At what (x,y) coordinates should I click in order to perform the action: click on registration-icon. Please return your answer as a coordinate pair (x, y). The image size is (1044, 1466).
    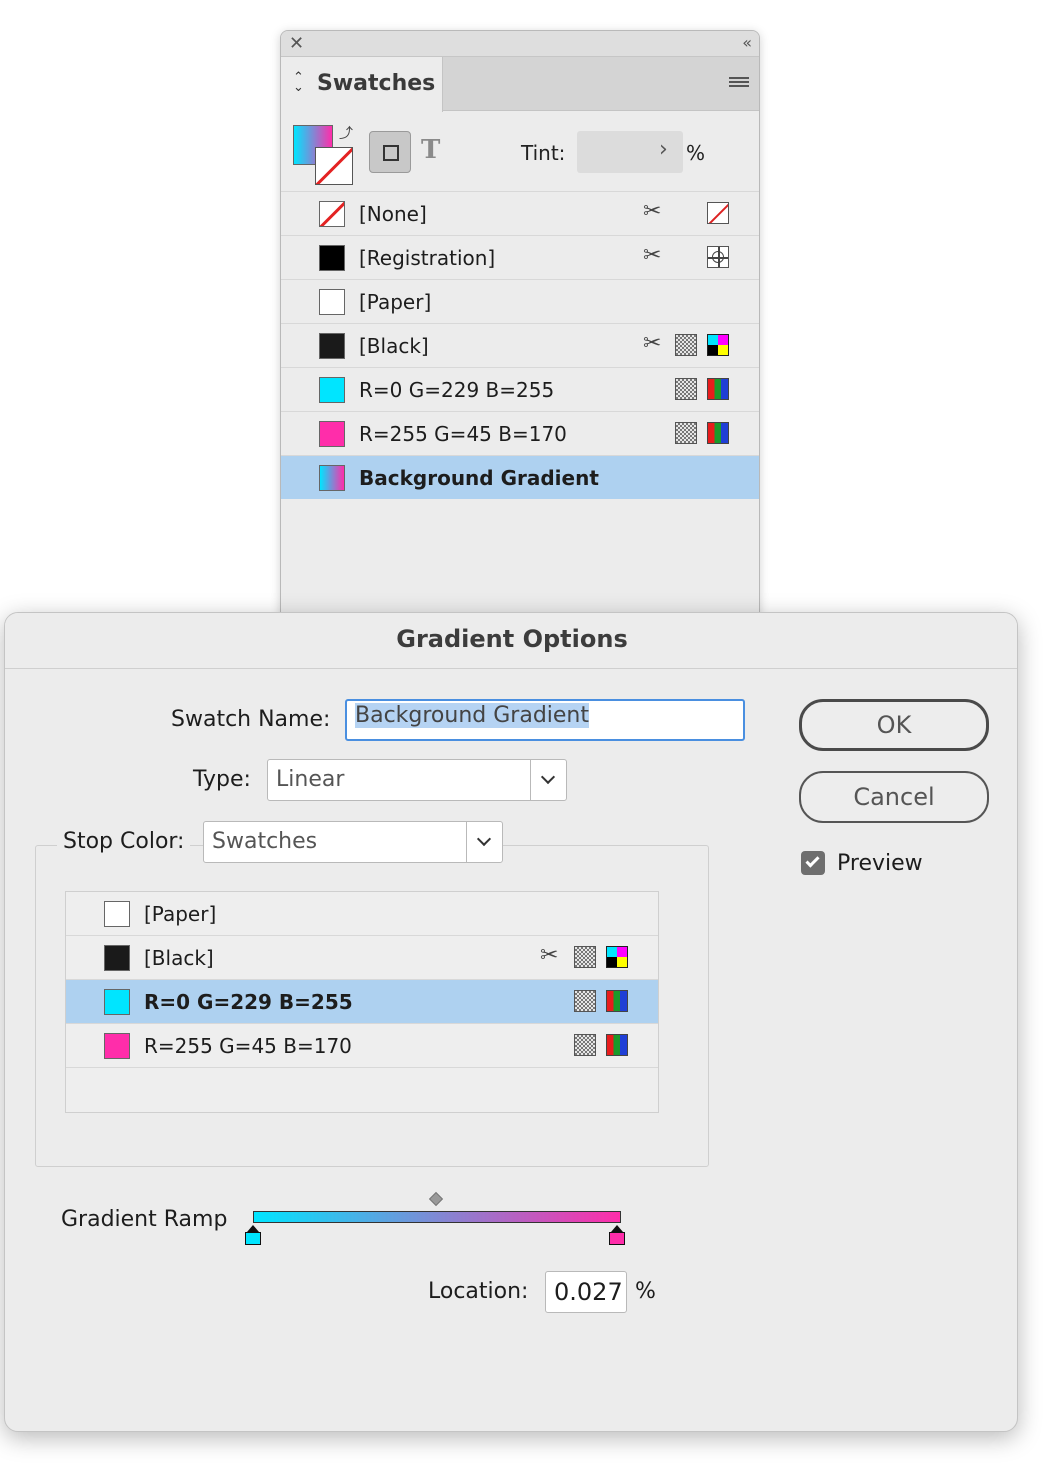
    Looking at the image, I should click on (718, 257).